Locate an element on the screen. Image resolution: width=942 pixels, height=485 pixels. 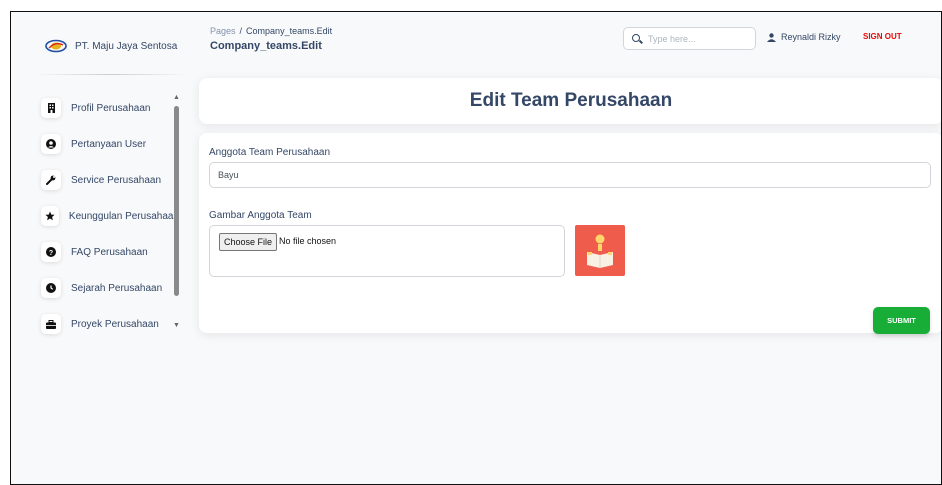
sidebar-item-pertanyaan-user: Pertanyaan User is located at coordinates (106, 144).